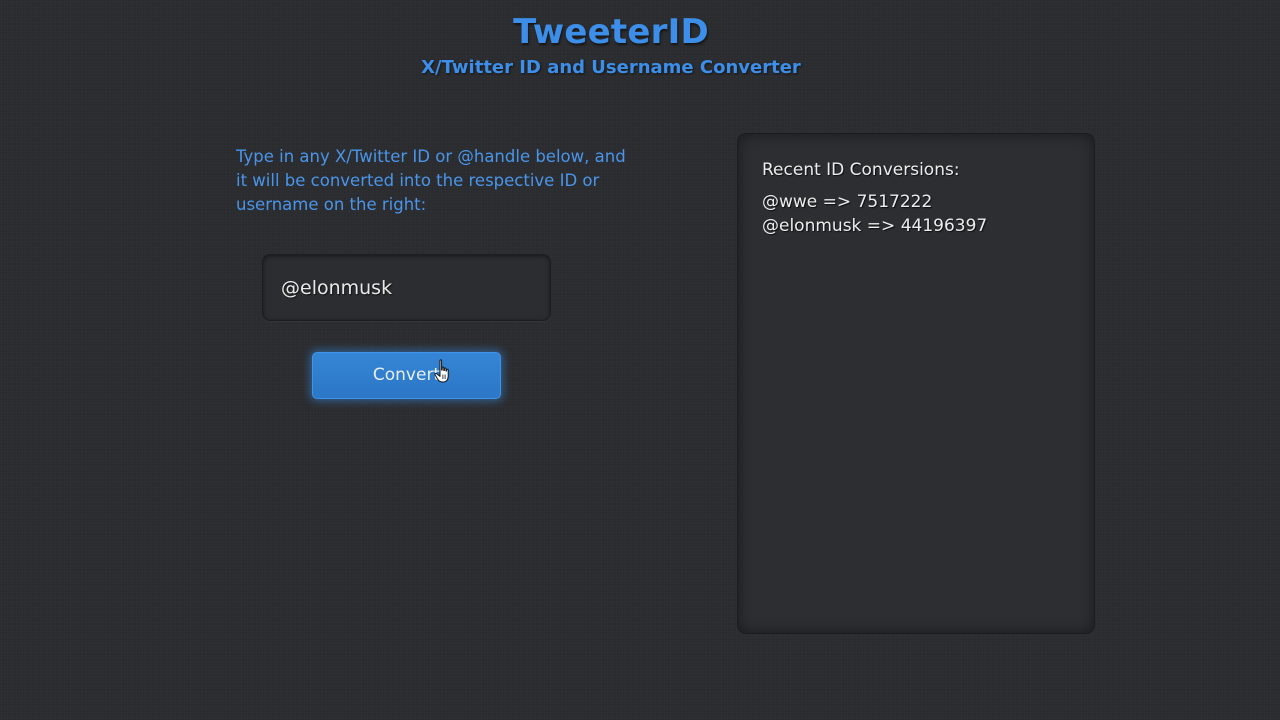  What do you see at coordinates (441, 371) in the screenshot?
I see `hand-pointer-icon` at bounding box center [441, 371].